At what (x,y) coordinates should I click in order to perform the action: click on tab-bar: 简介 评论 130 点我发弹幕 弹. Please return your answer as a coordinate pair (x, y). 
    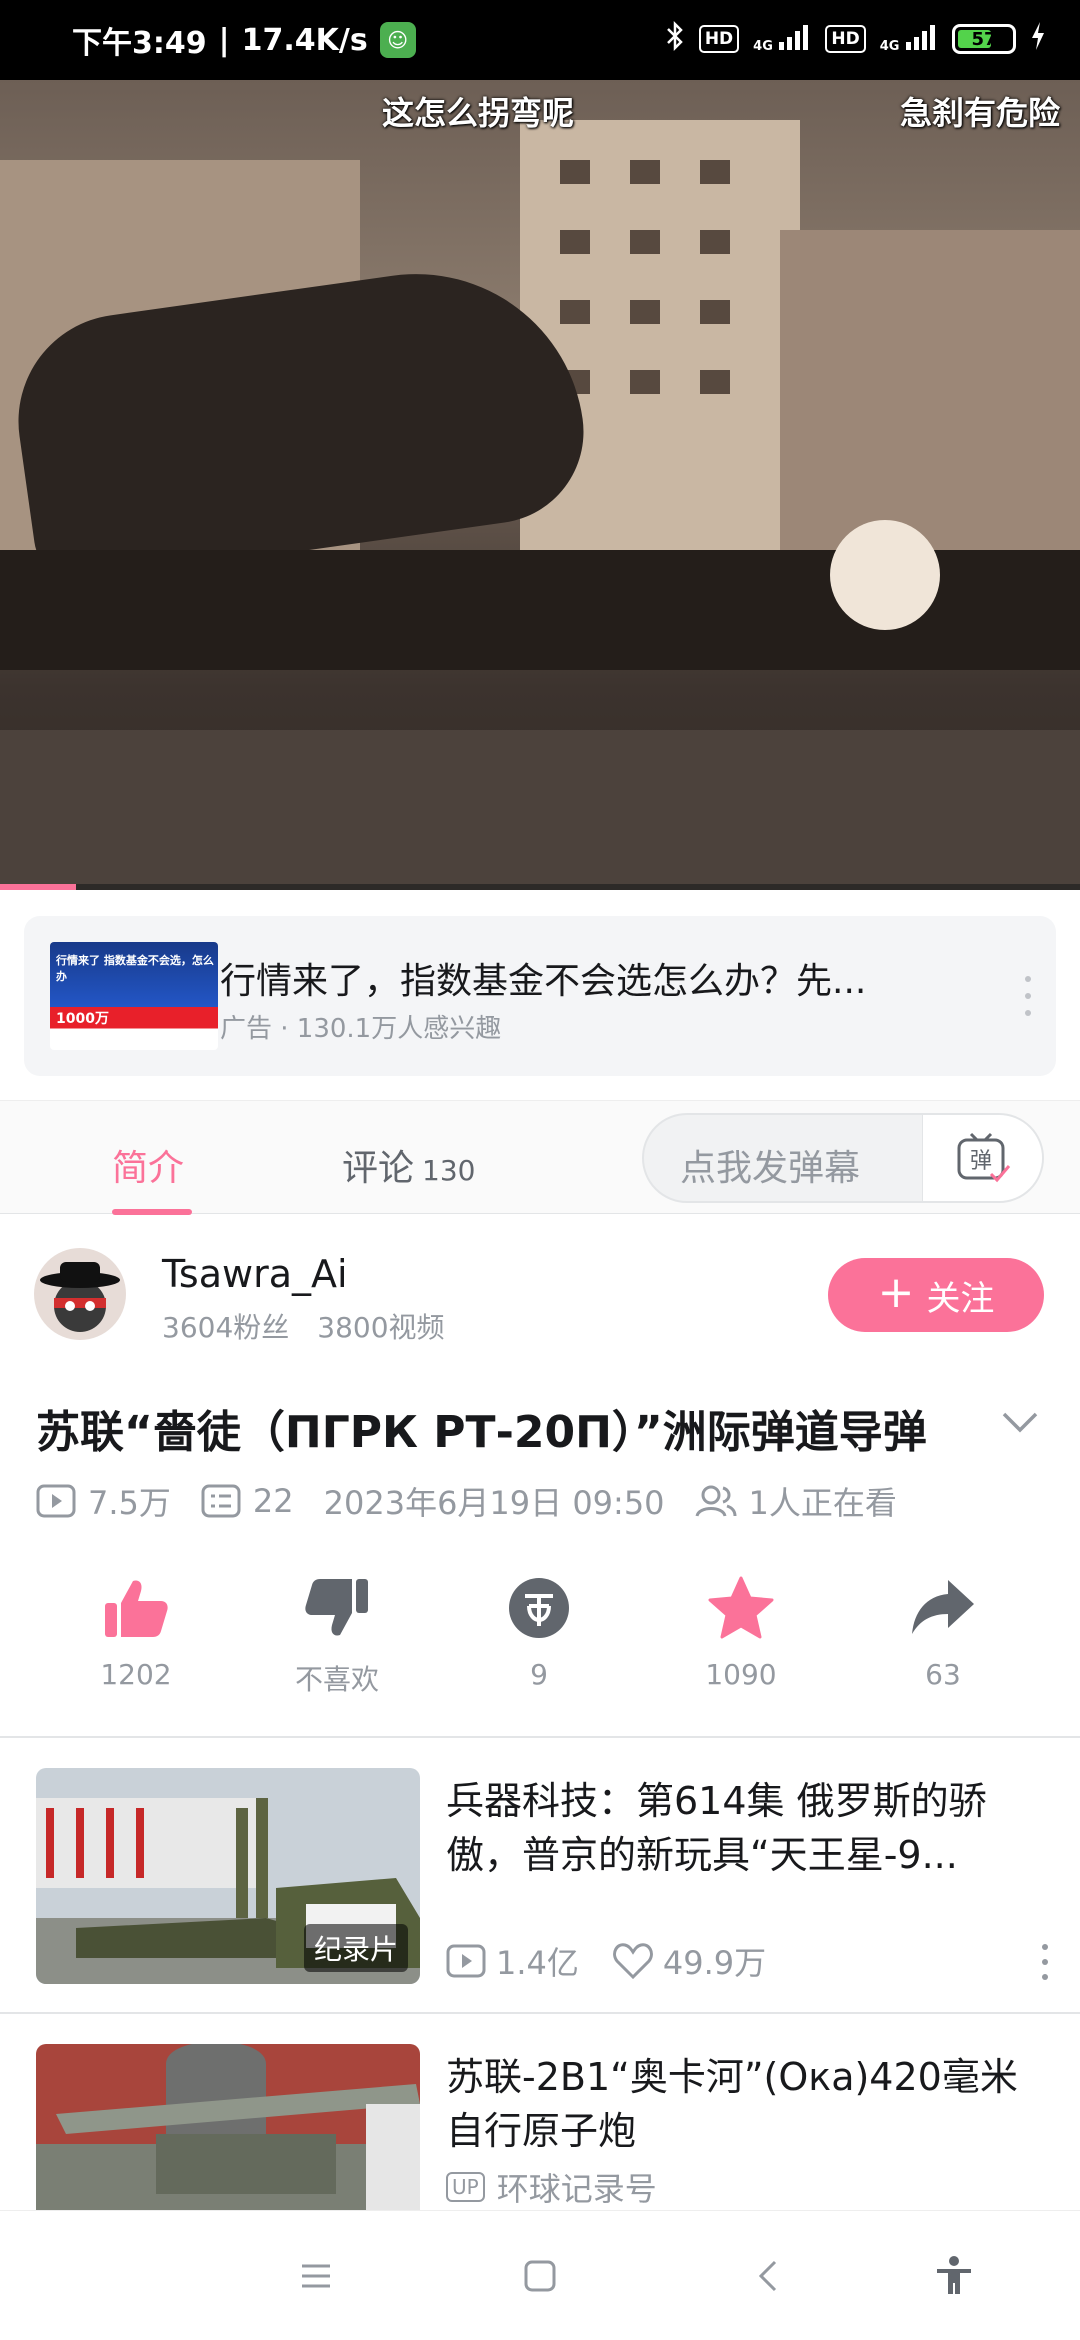
    Looking at the image, I should click on (540, 1157).